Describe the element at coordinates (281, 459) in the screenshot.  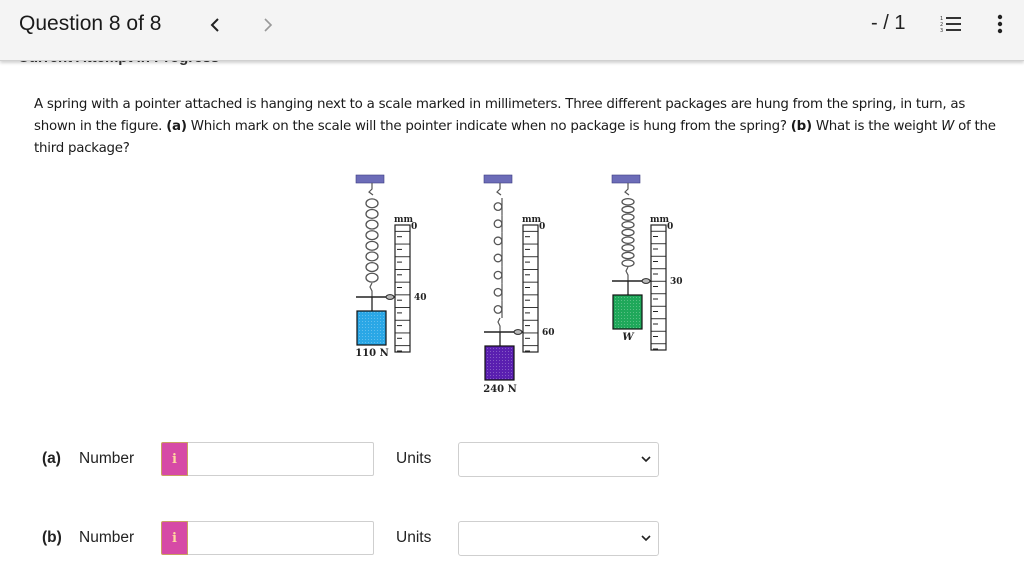
I see `number-input-a` at that location.